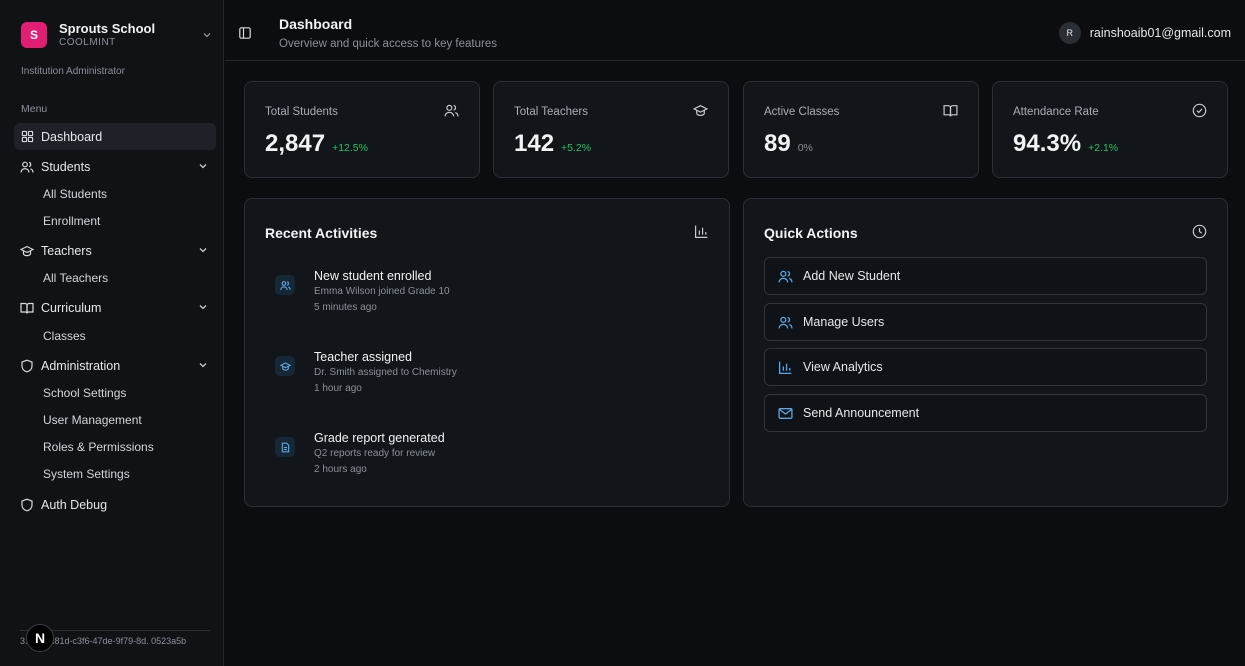  I want to click on sidebar-item-school-settings: School Settings, so click(84, 393).